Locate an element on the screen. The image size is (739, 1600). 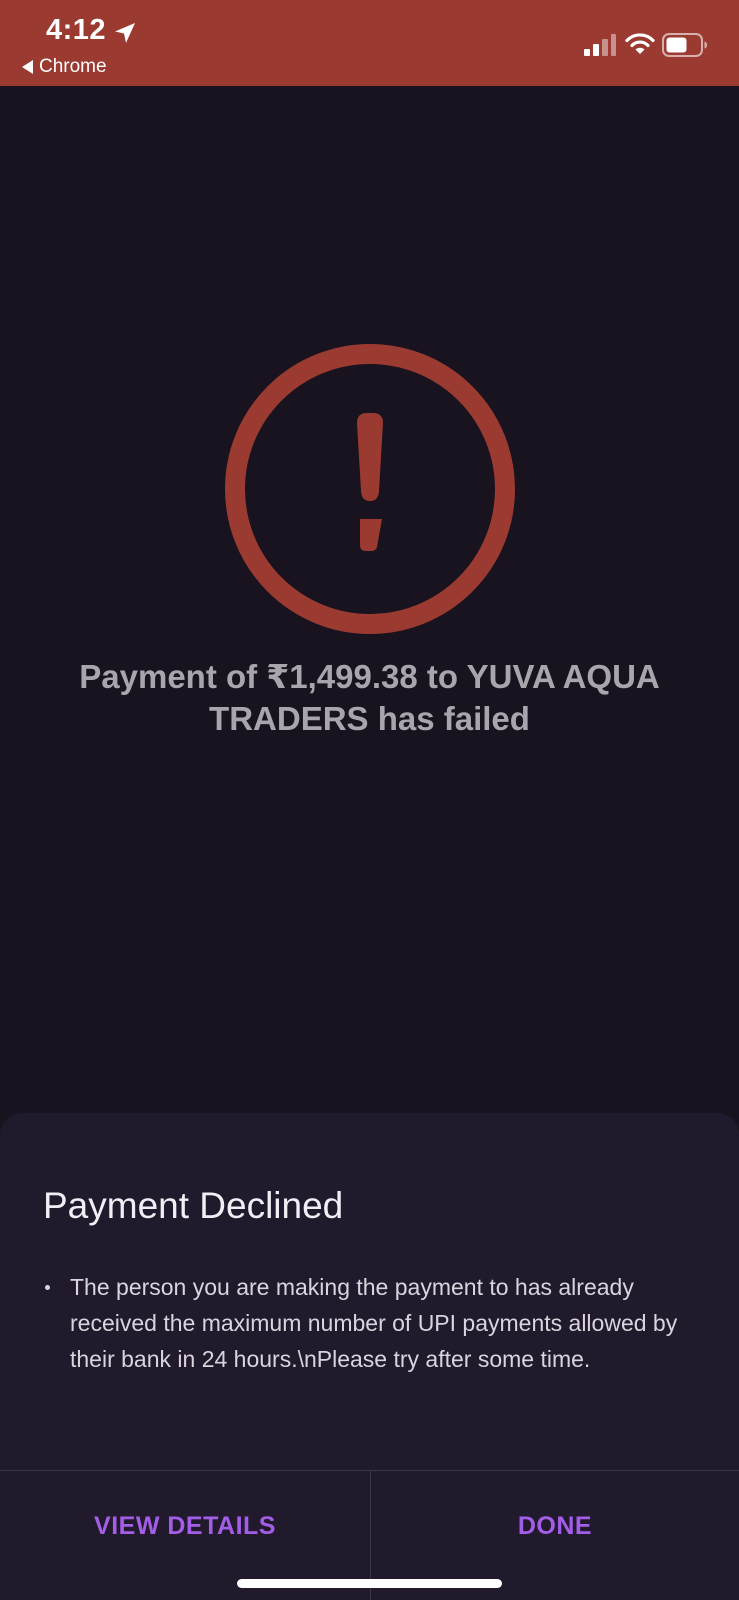
done-button: DONE is located at coordinates (555, 1526).